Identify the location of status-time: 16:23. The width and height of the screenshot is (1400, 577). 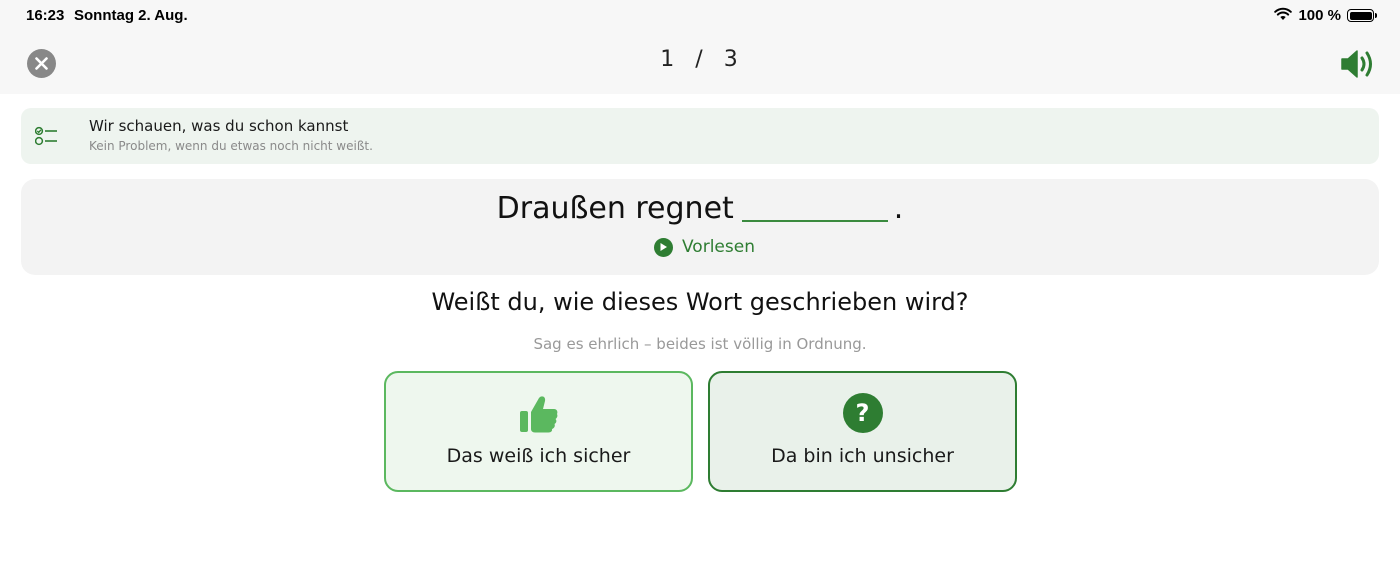
(45, 15).